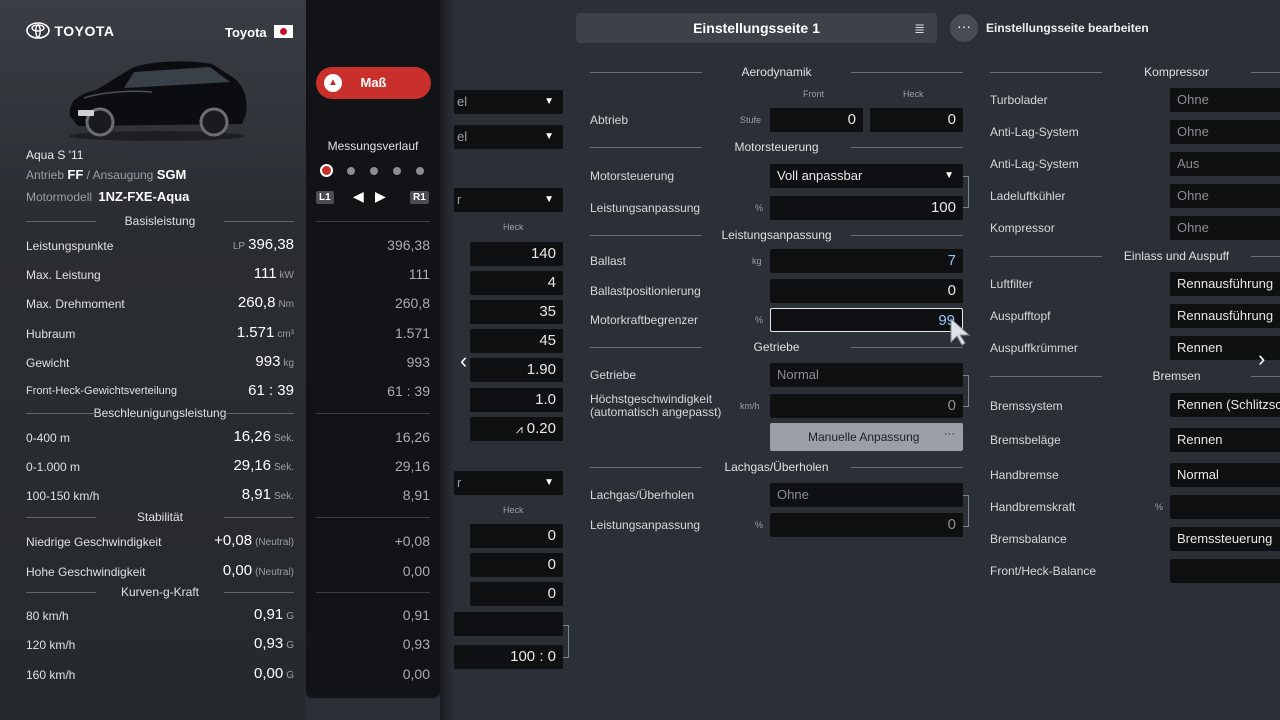  I want to click on aero-heck-header: Heck, so click(913, 94).